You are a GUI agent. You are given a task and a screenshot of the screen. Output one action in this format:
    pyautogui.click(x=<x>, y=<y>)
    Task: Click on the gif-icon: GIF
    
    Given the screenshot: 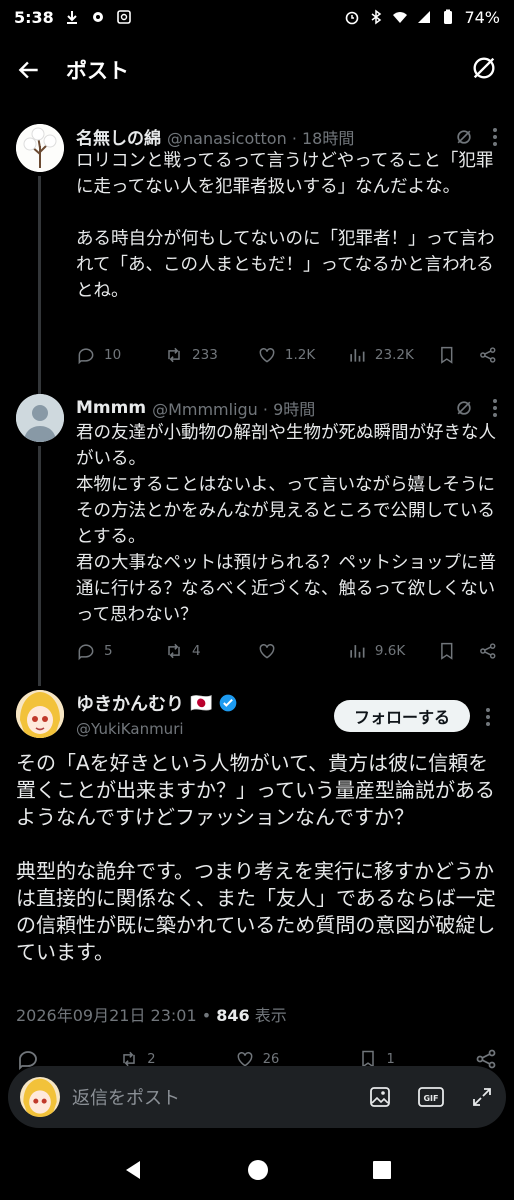 What is the action you would take?
    pyautogui.click(x=431, y=1097)
    